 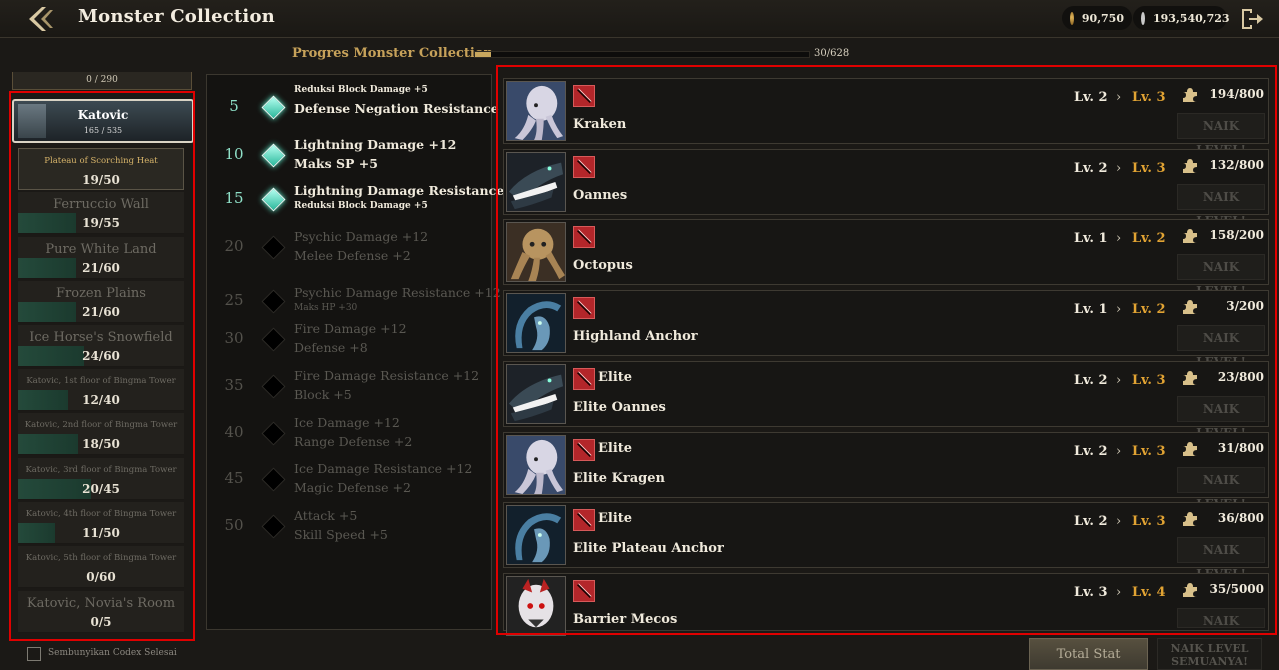 What do you see at coordinates (101, 479) in the screenshot?
I see `region-item: Katovic, 3rd floor of Bingma Tower 20/45` at bounding box center [101, 479].